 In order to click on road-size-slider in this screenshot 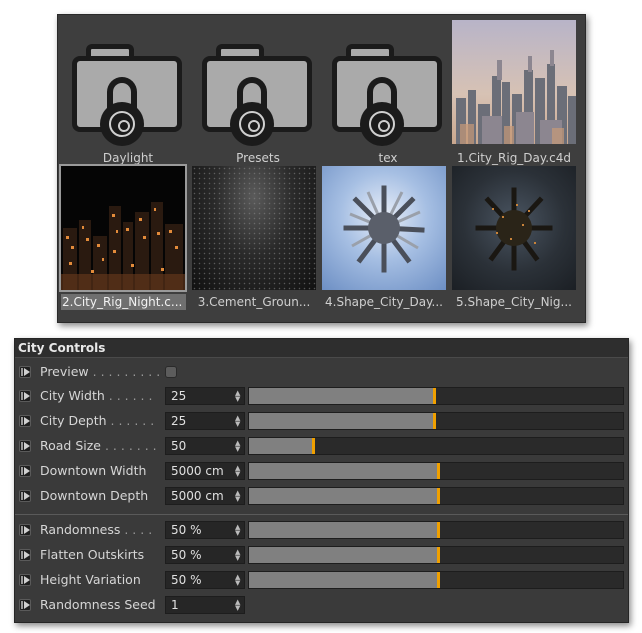, I will do `click(436, 446)`.